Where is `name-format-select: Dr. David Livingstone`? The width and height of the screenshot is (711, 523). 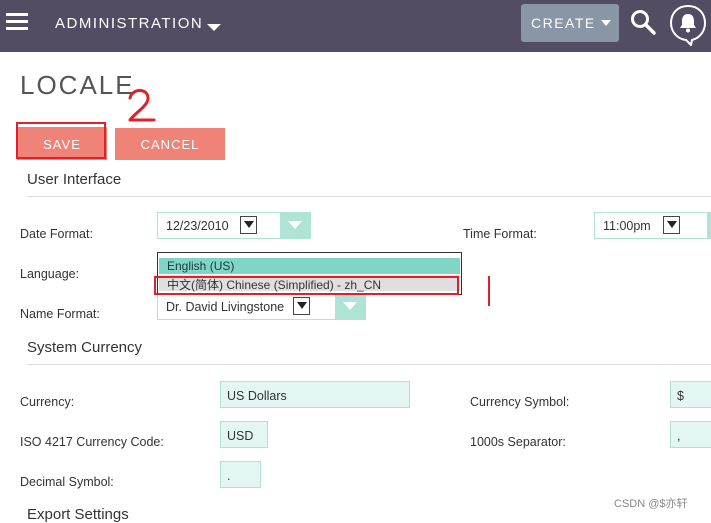
name-format-select: Dr. David Livingstone is located at coordinates (261, 306).